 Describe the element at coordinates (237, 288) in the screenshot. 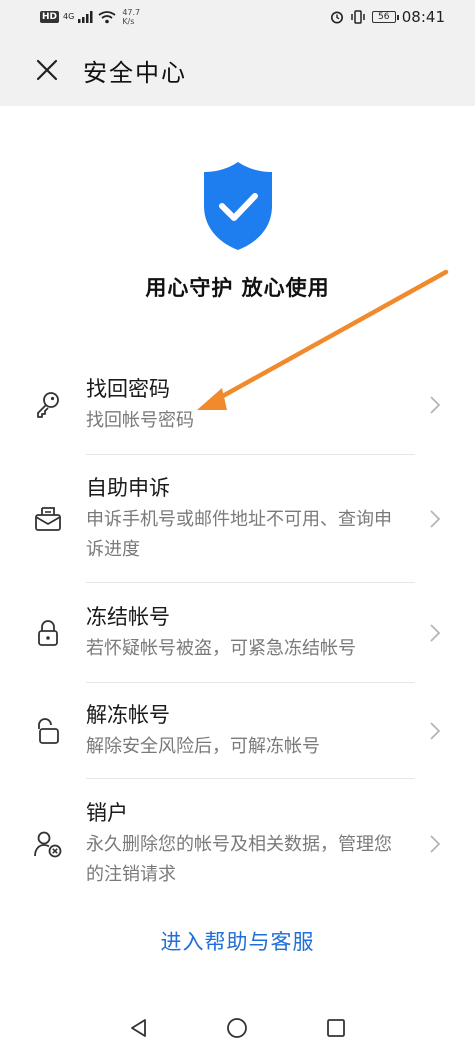

I see `slogan: 用心守护 放心使用` at that location.